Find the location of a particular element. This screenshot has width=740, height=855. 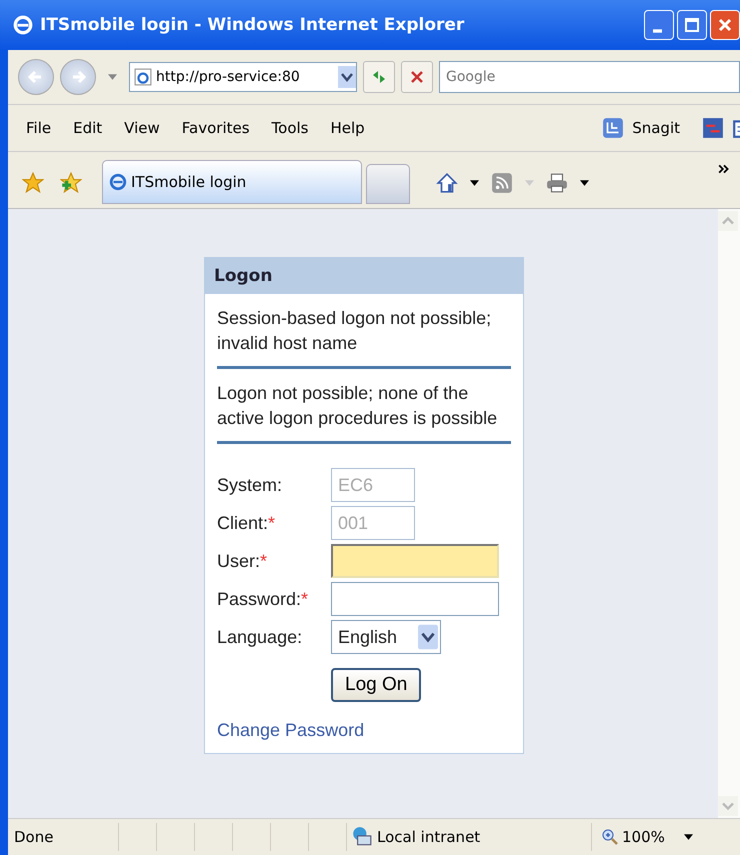

window-title: ITSmobile login - Windows Internet Explorer is located at coordinates (253, 25).